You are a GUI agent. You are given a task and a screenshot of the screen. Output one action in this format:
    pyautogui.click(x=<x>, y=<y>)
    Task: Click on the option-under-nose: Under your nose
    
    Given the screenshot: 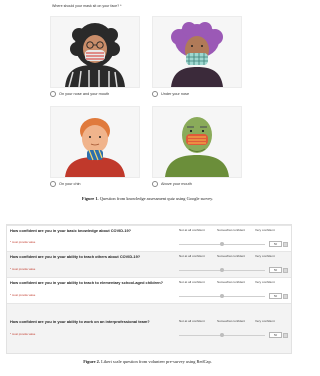 What is the action you would take?
    pyautogui.click(x=170, y=94)
    